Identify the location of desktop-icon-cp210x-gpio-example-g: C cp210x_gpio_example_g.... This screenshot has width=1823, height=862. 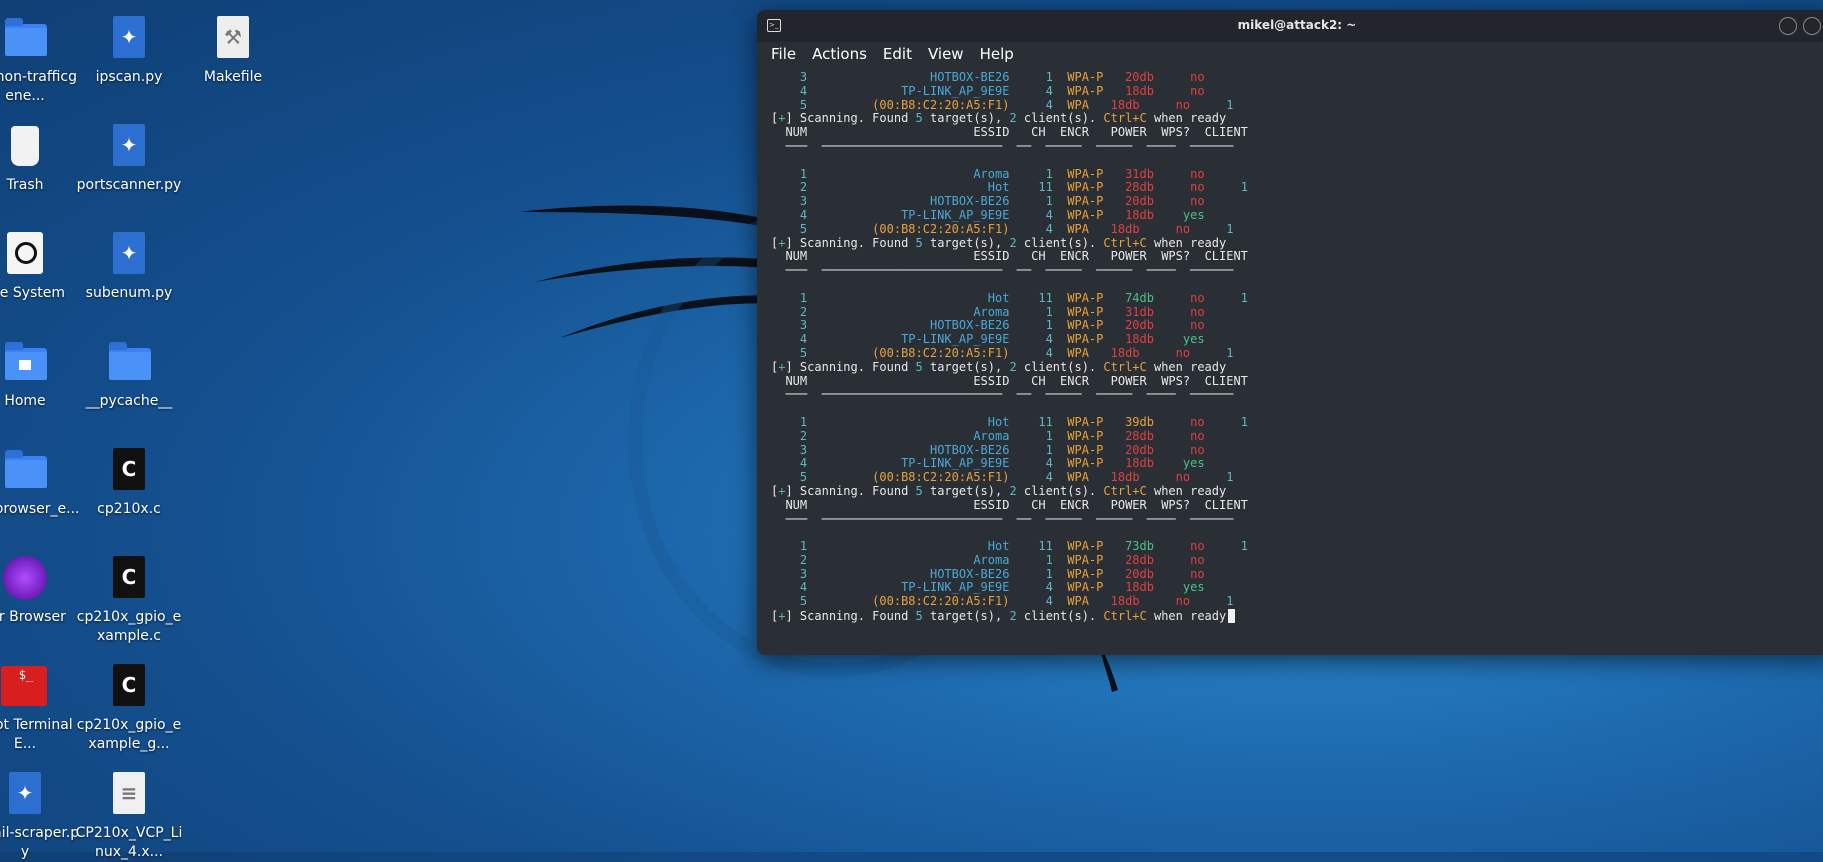
(129, 708).